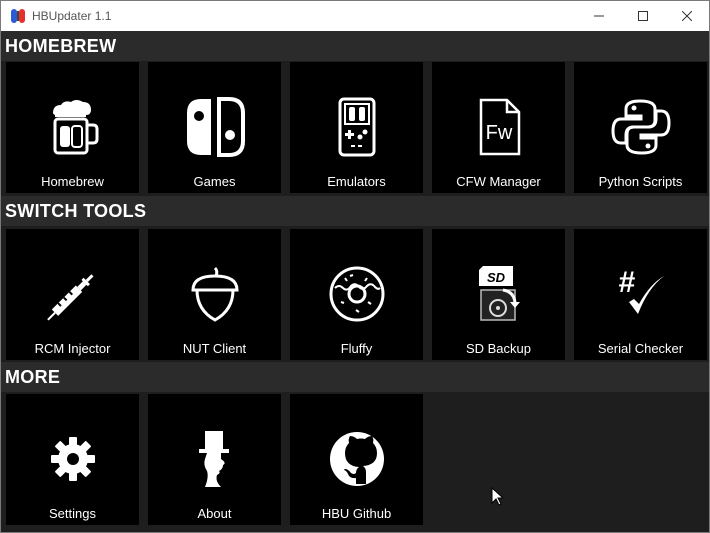  I want to click on close-button, so click(687, 16).